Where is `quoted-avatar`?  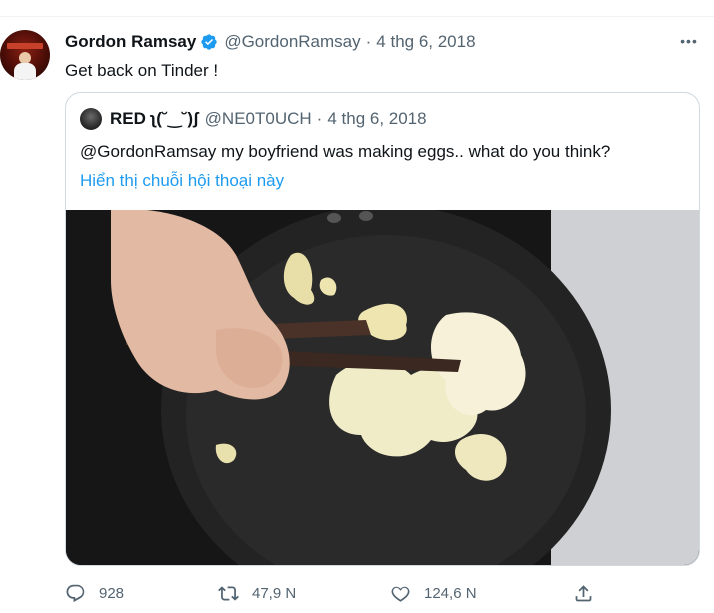 quoted-avatar is located at coordinates (91, 119).